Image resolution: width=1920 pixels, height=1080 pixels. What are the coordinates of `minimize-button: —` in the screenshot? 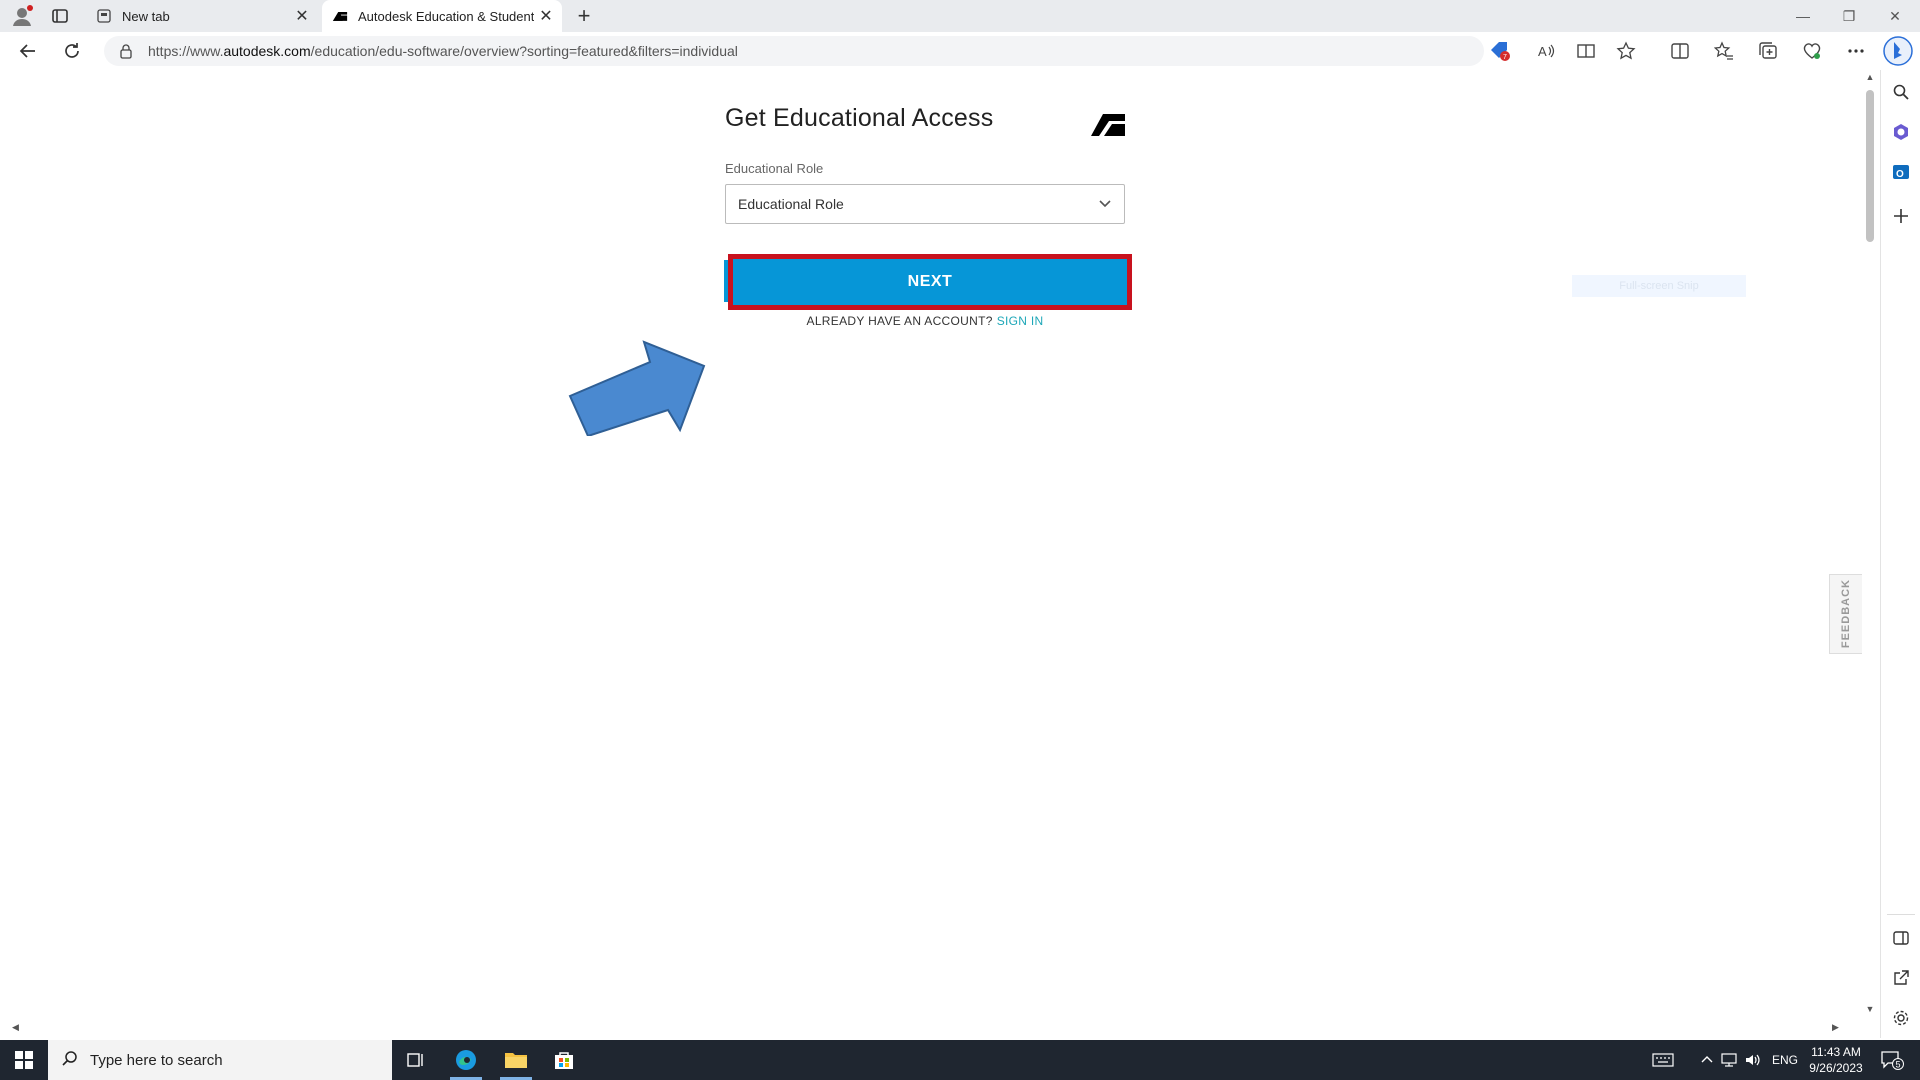 It's located at (1803, 16).